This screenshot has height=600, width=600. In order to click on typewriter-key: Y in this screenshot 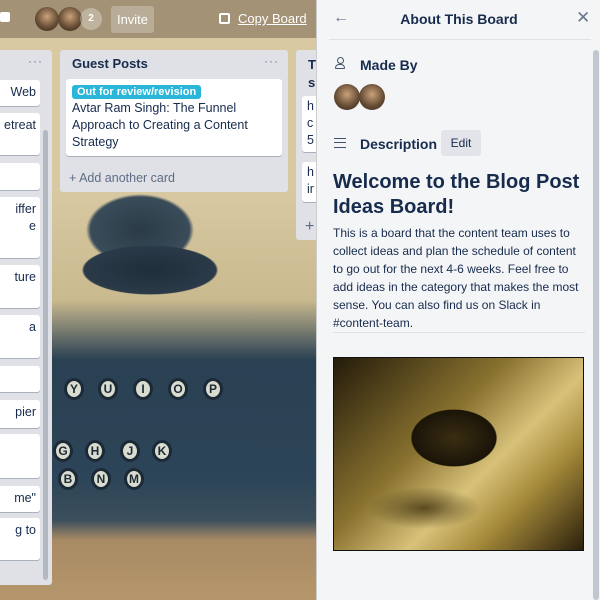, I will do `click(74, 389)`.